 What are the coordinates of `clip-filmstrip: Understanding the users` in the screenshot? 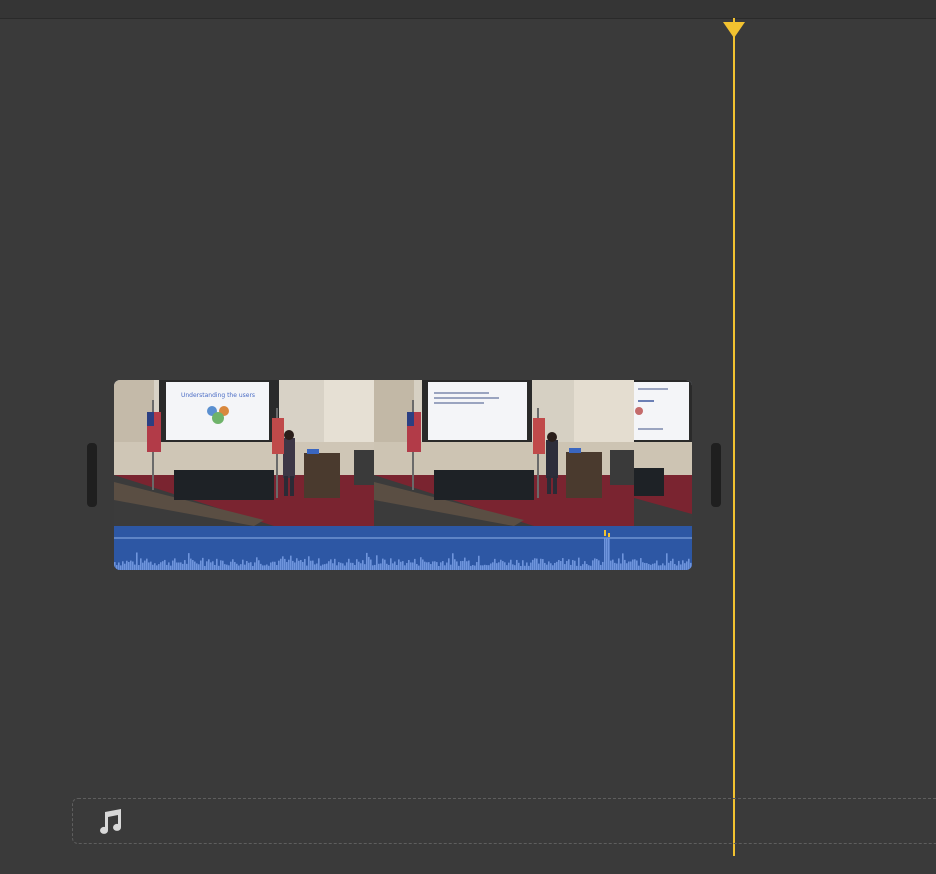 It's located at (403, 453).